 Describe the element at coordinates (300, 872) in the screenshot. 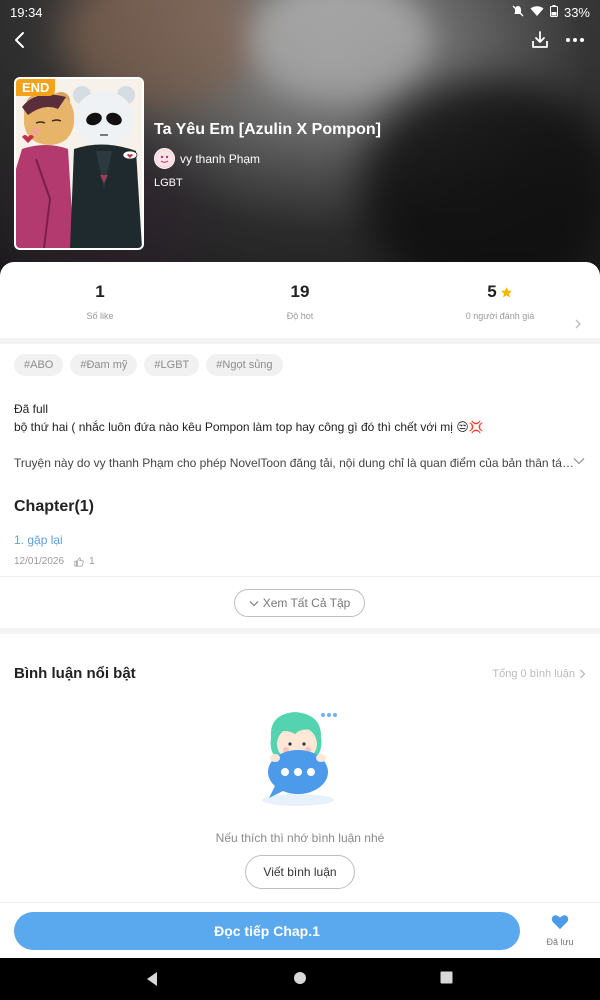

I see `write-comment-button: Viết bình luận` at that location.